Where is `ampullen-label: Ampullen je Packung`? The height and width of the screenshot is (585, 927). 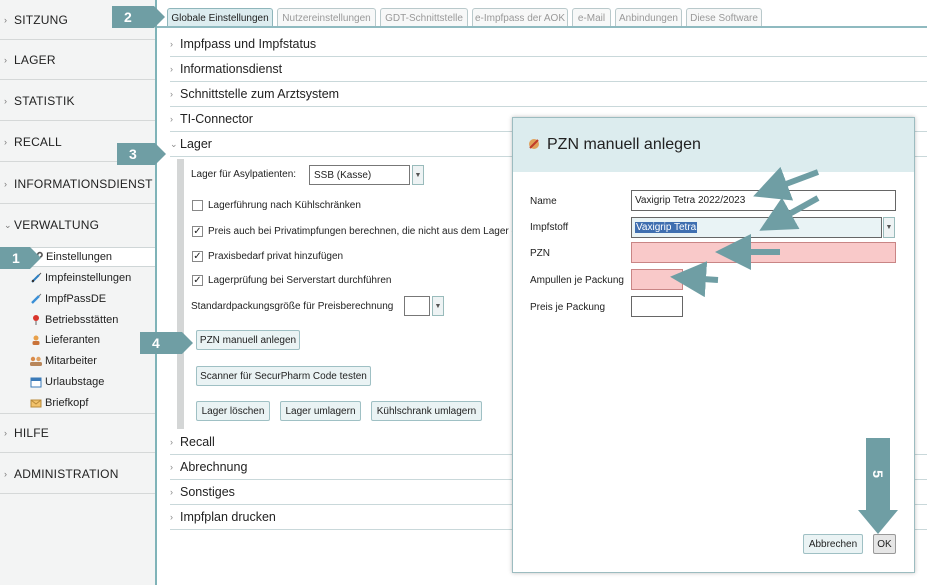
ampullen-label: Ampullen je Packung is located at coordinates (577, 280).